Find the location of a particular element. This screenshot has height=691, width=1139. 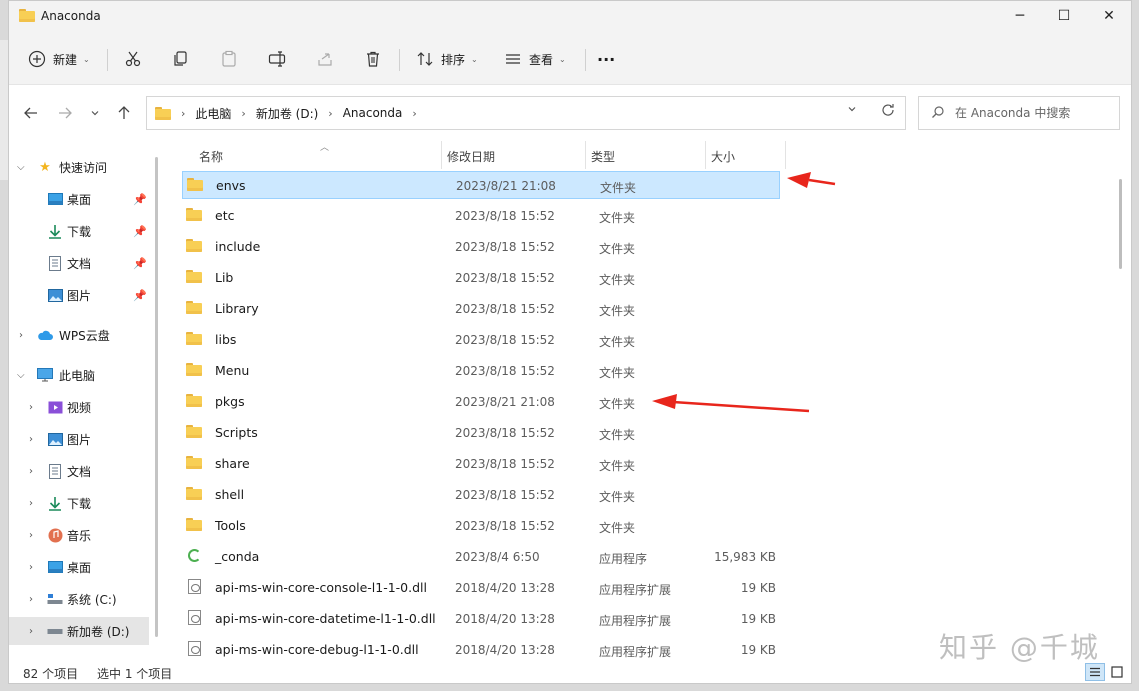

new-button: 新建 ⌄ is located at coordinates (58, 59).